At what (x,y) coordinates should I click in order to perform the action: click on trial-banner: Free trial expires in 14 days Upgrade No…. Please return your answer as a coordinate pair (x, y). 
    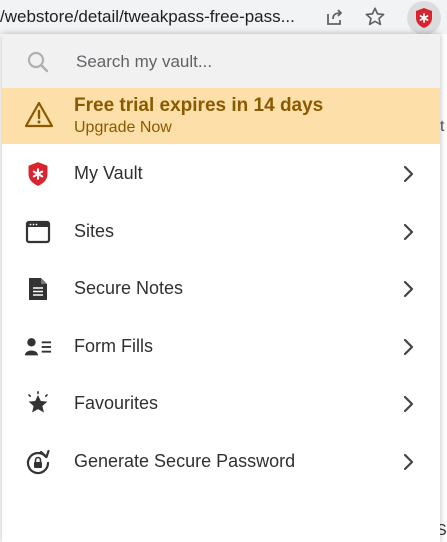
    Looking at the image, I should click on (221, 116).